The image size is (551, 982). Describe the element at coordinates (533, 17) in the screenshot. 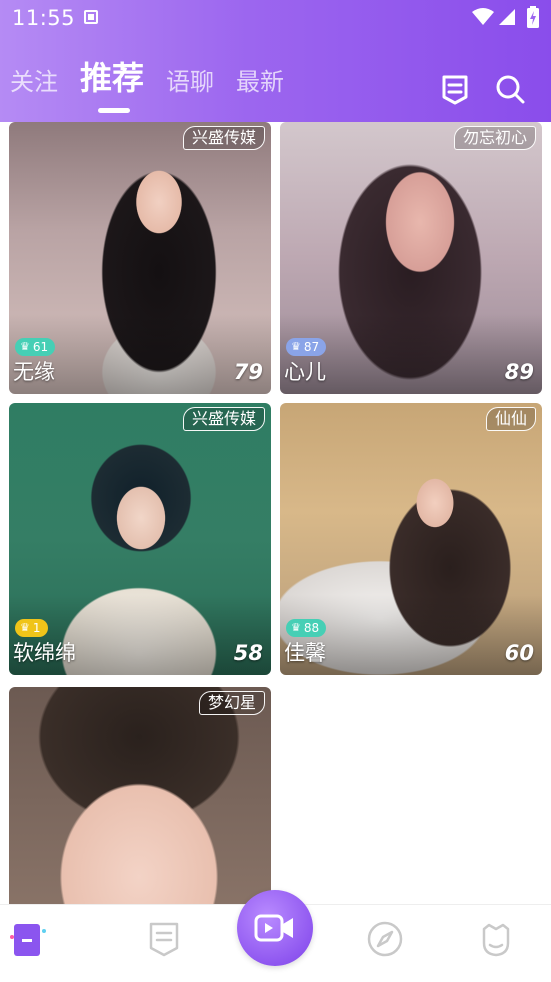

I see `battery-icon` at that location.